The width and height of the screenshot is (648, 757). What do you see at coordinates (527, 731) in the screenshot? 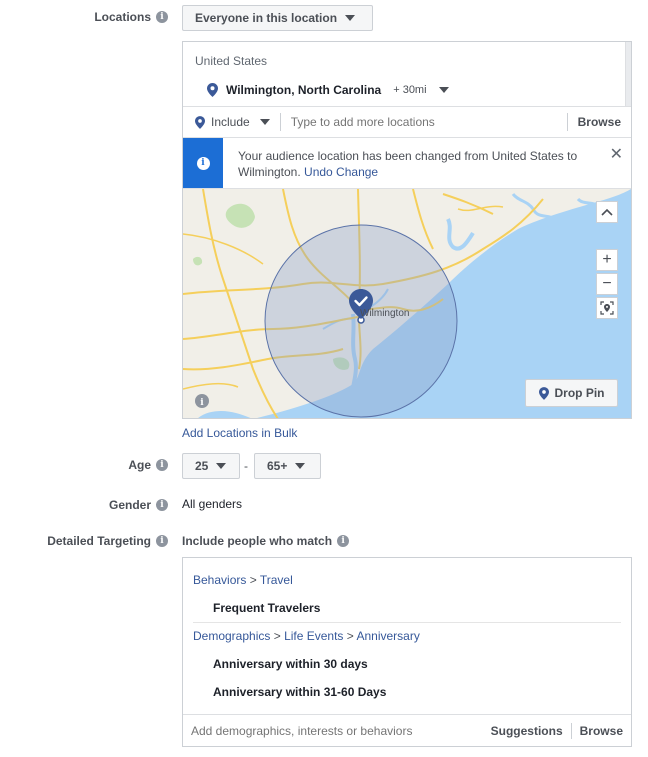
I see `suggestions-button: Suggestions` at bounding box center [527, 731].